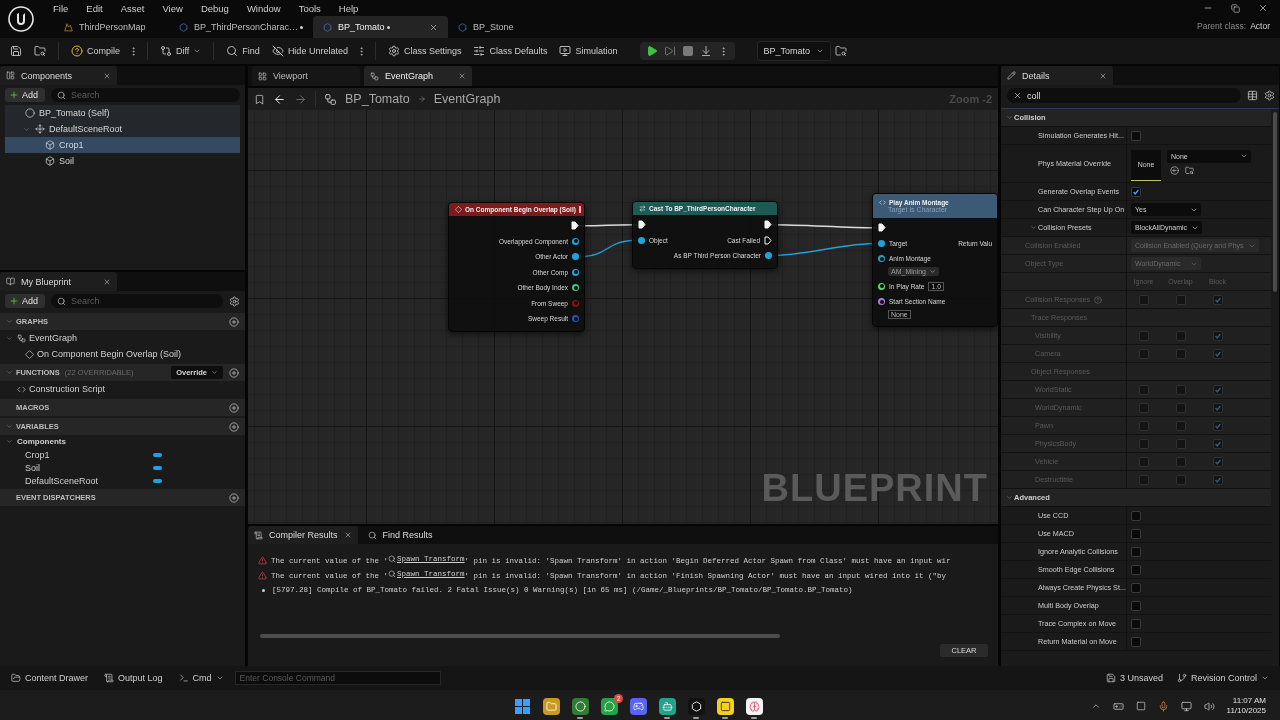 Image resolution: width=1280 pixels, height=720 pixels. Describe the element at coordinates (418, 76) in the screenshot. I see `editor-tab: EventGraph` at that location.